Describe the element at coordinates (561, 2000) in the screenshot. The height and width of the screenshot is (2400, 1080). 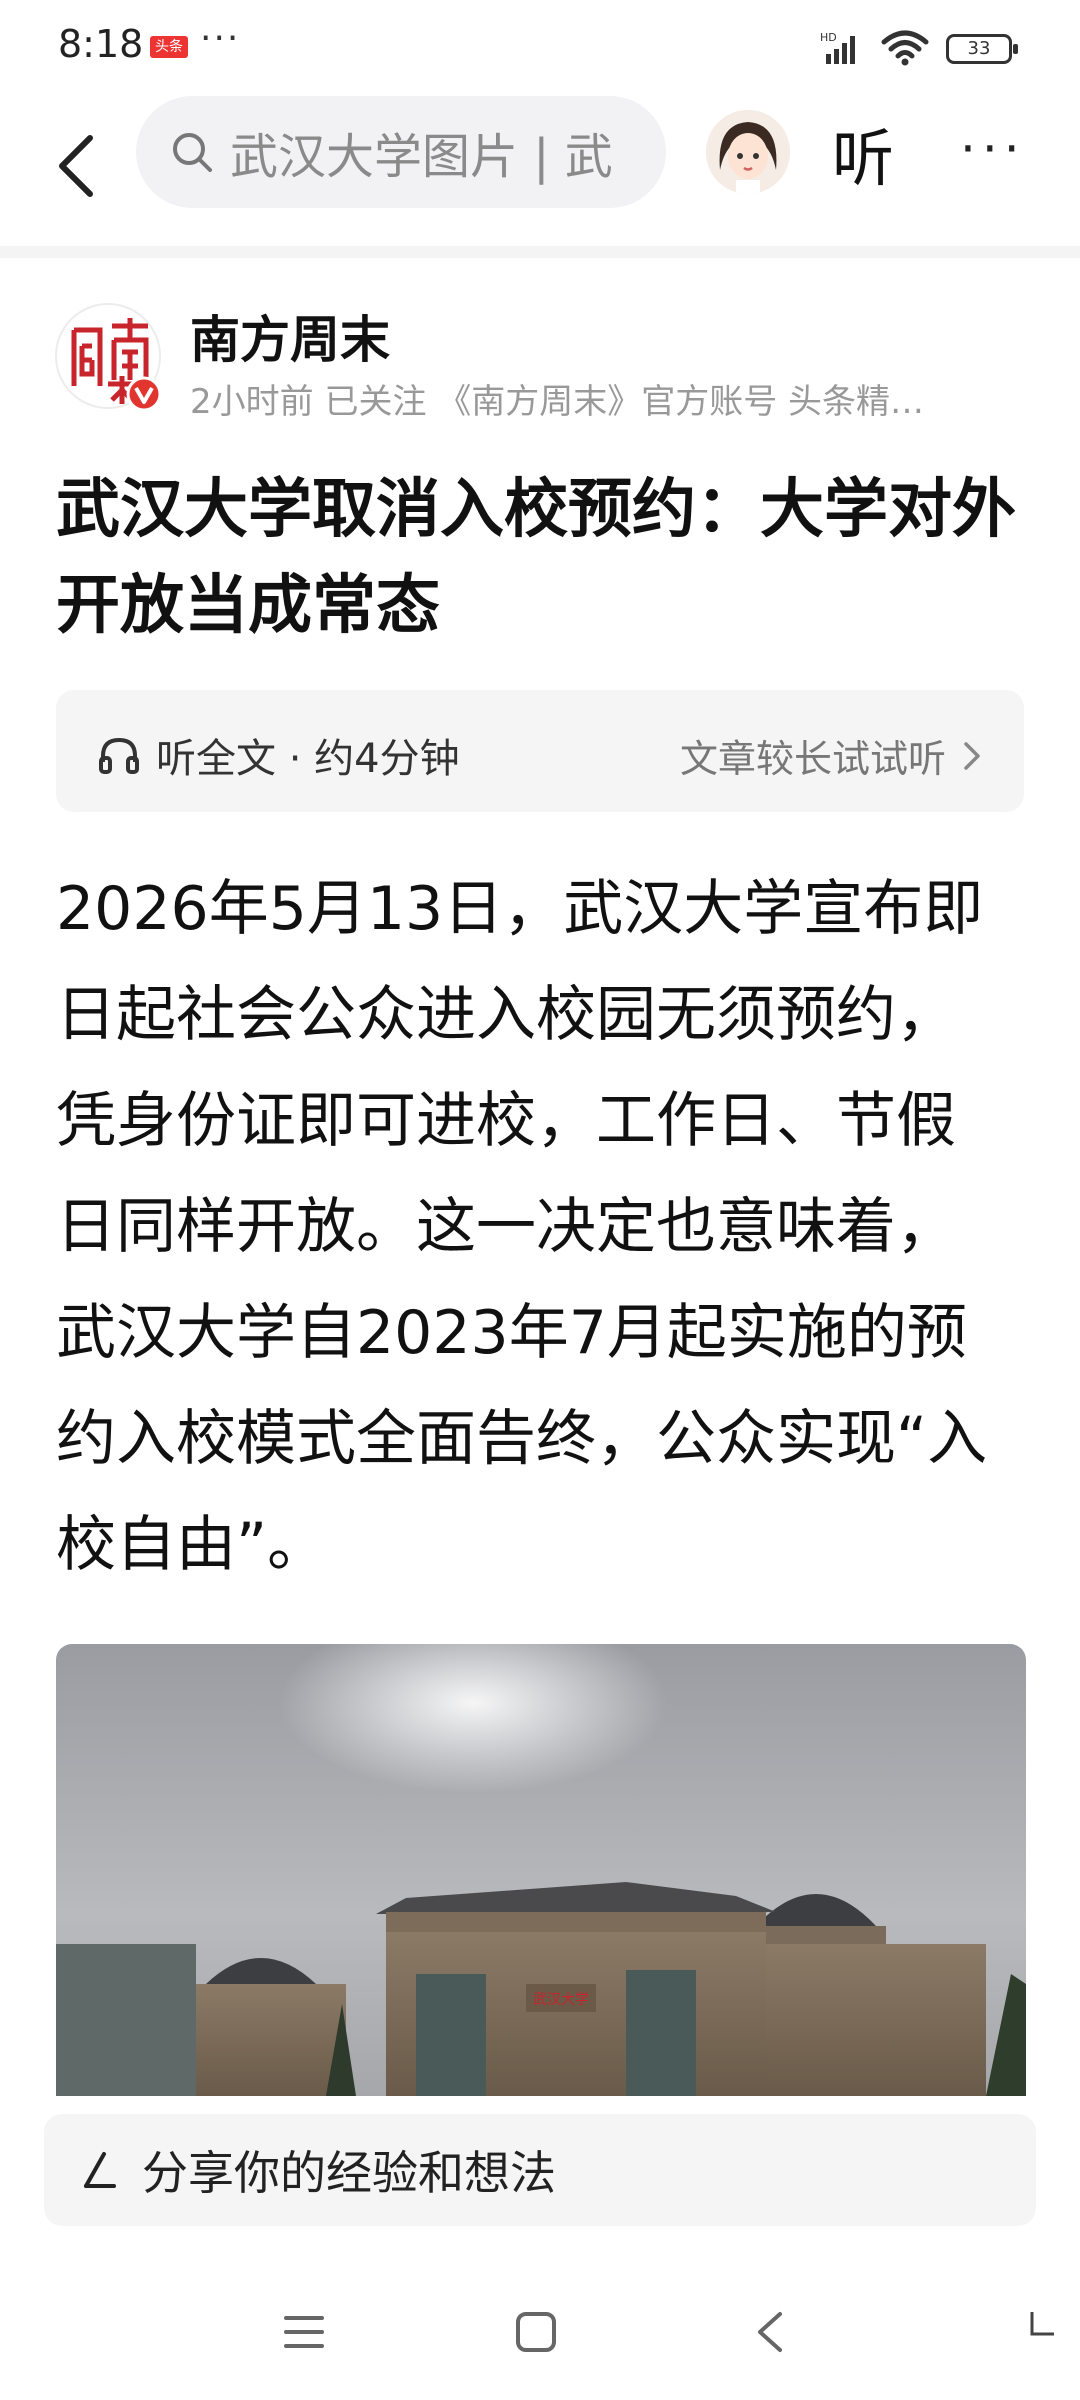
I see `building-sign: 武汉大学` at that location.